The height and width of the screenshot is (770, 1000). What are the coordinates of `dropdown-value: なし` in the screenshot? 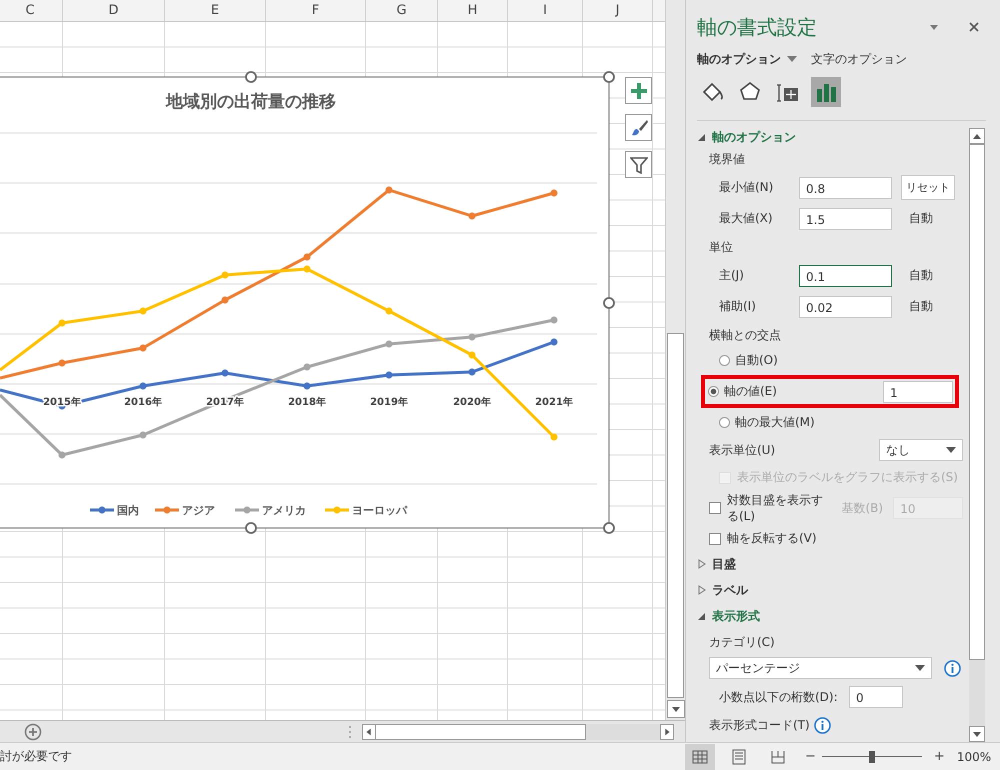 It's located at (898, 450).